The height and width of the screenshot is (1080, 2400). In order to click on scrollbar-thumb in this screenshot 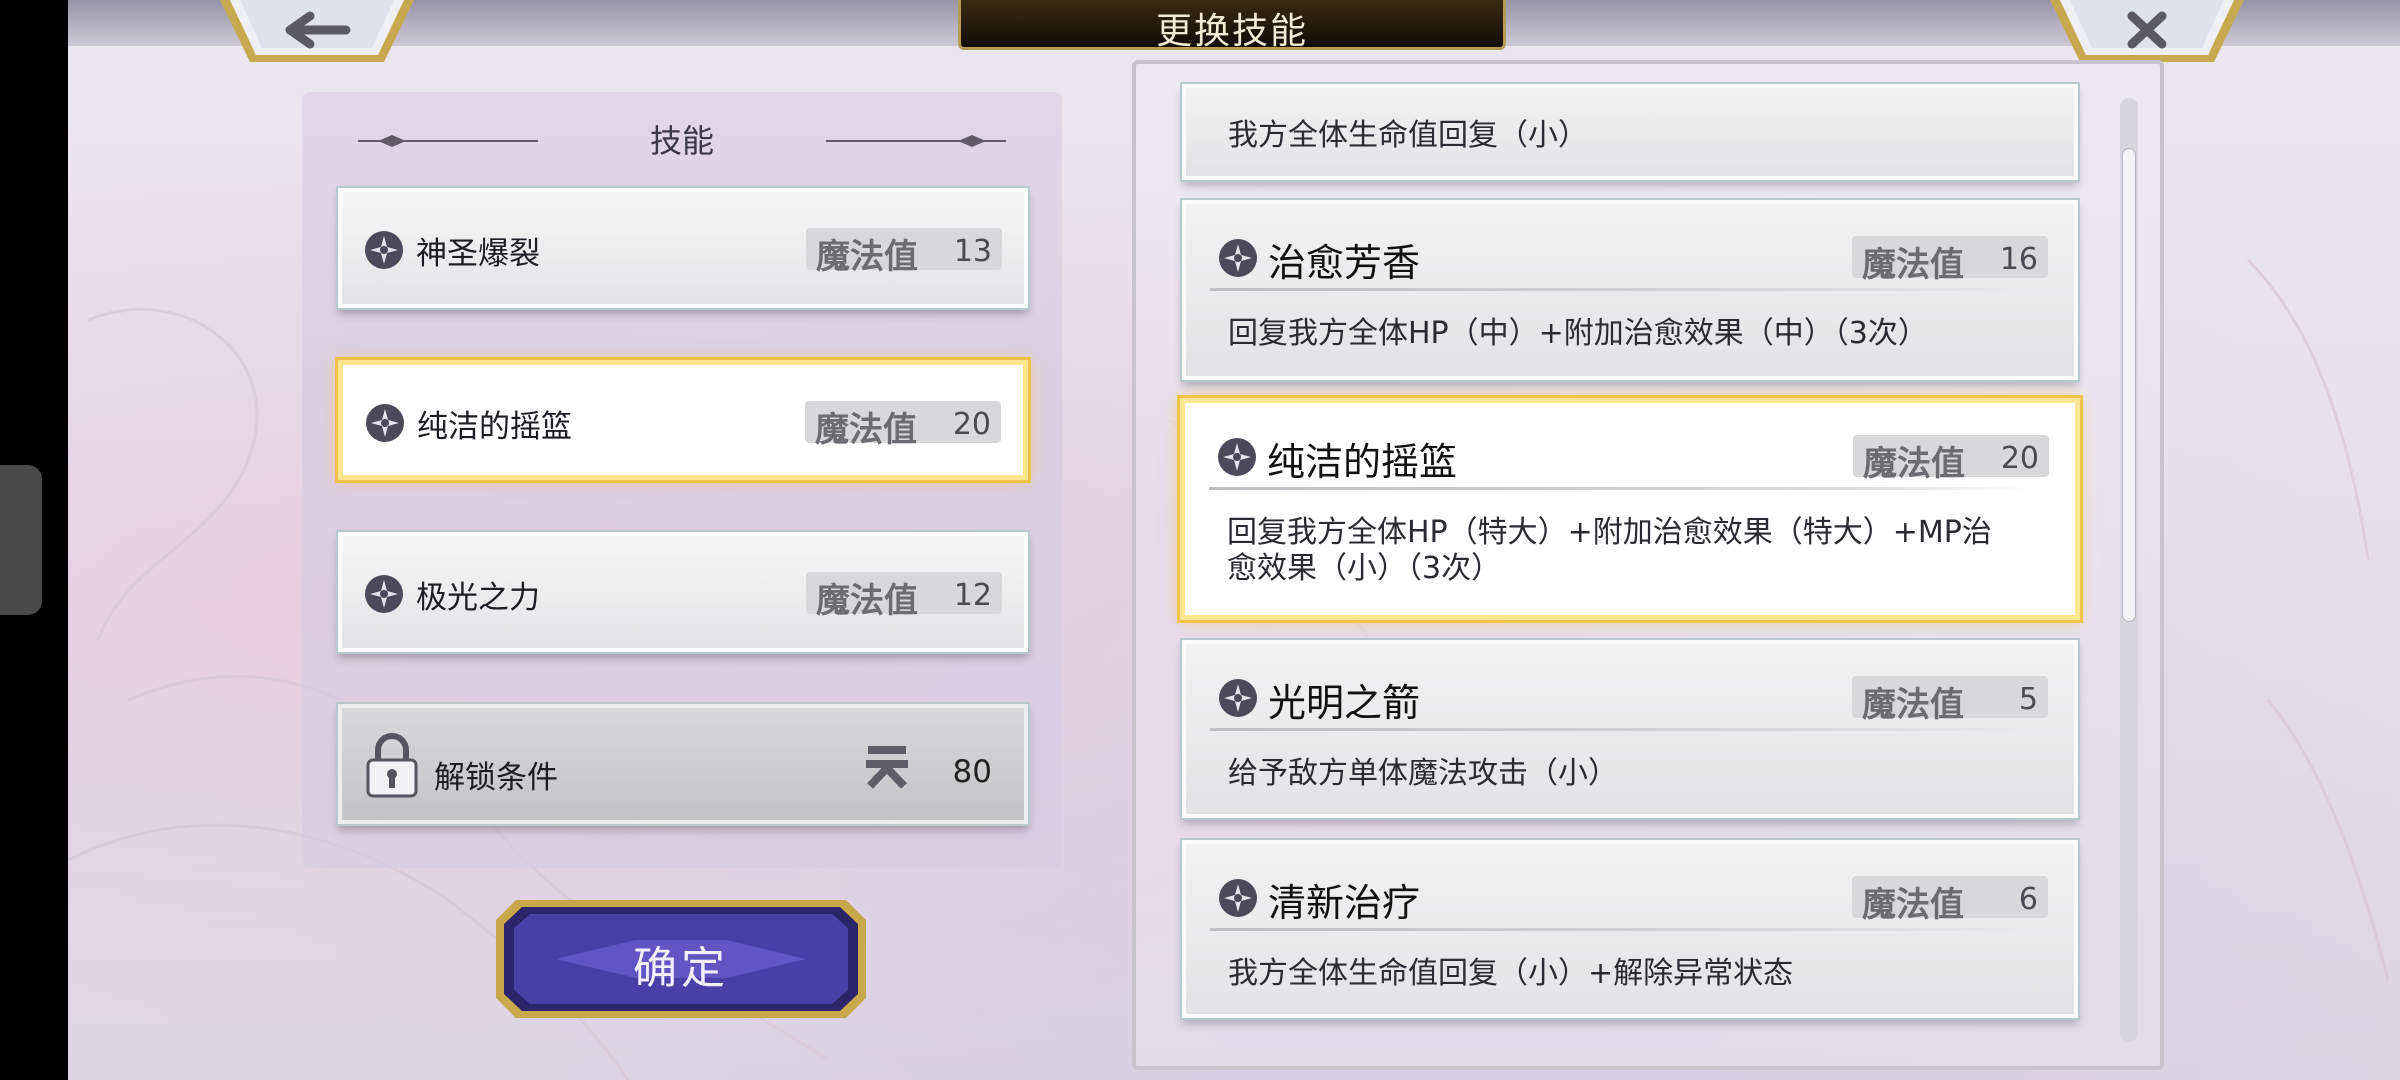, I will do `click(2129, 385)`.